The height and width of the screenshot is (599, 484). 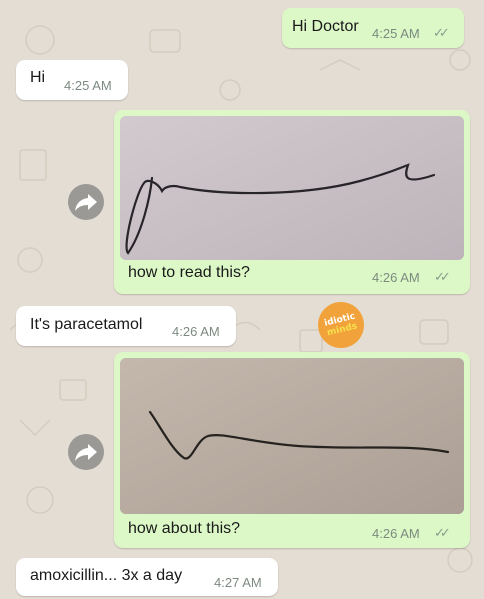 I want to click on image-caption: how about this?, so click(x=184, y=528).